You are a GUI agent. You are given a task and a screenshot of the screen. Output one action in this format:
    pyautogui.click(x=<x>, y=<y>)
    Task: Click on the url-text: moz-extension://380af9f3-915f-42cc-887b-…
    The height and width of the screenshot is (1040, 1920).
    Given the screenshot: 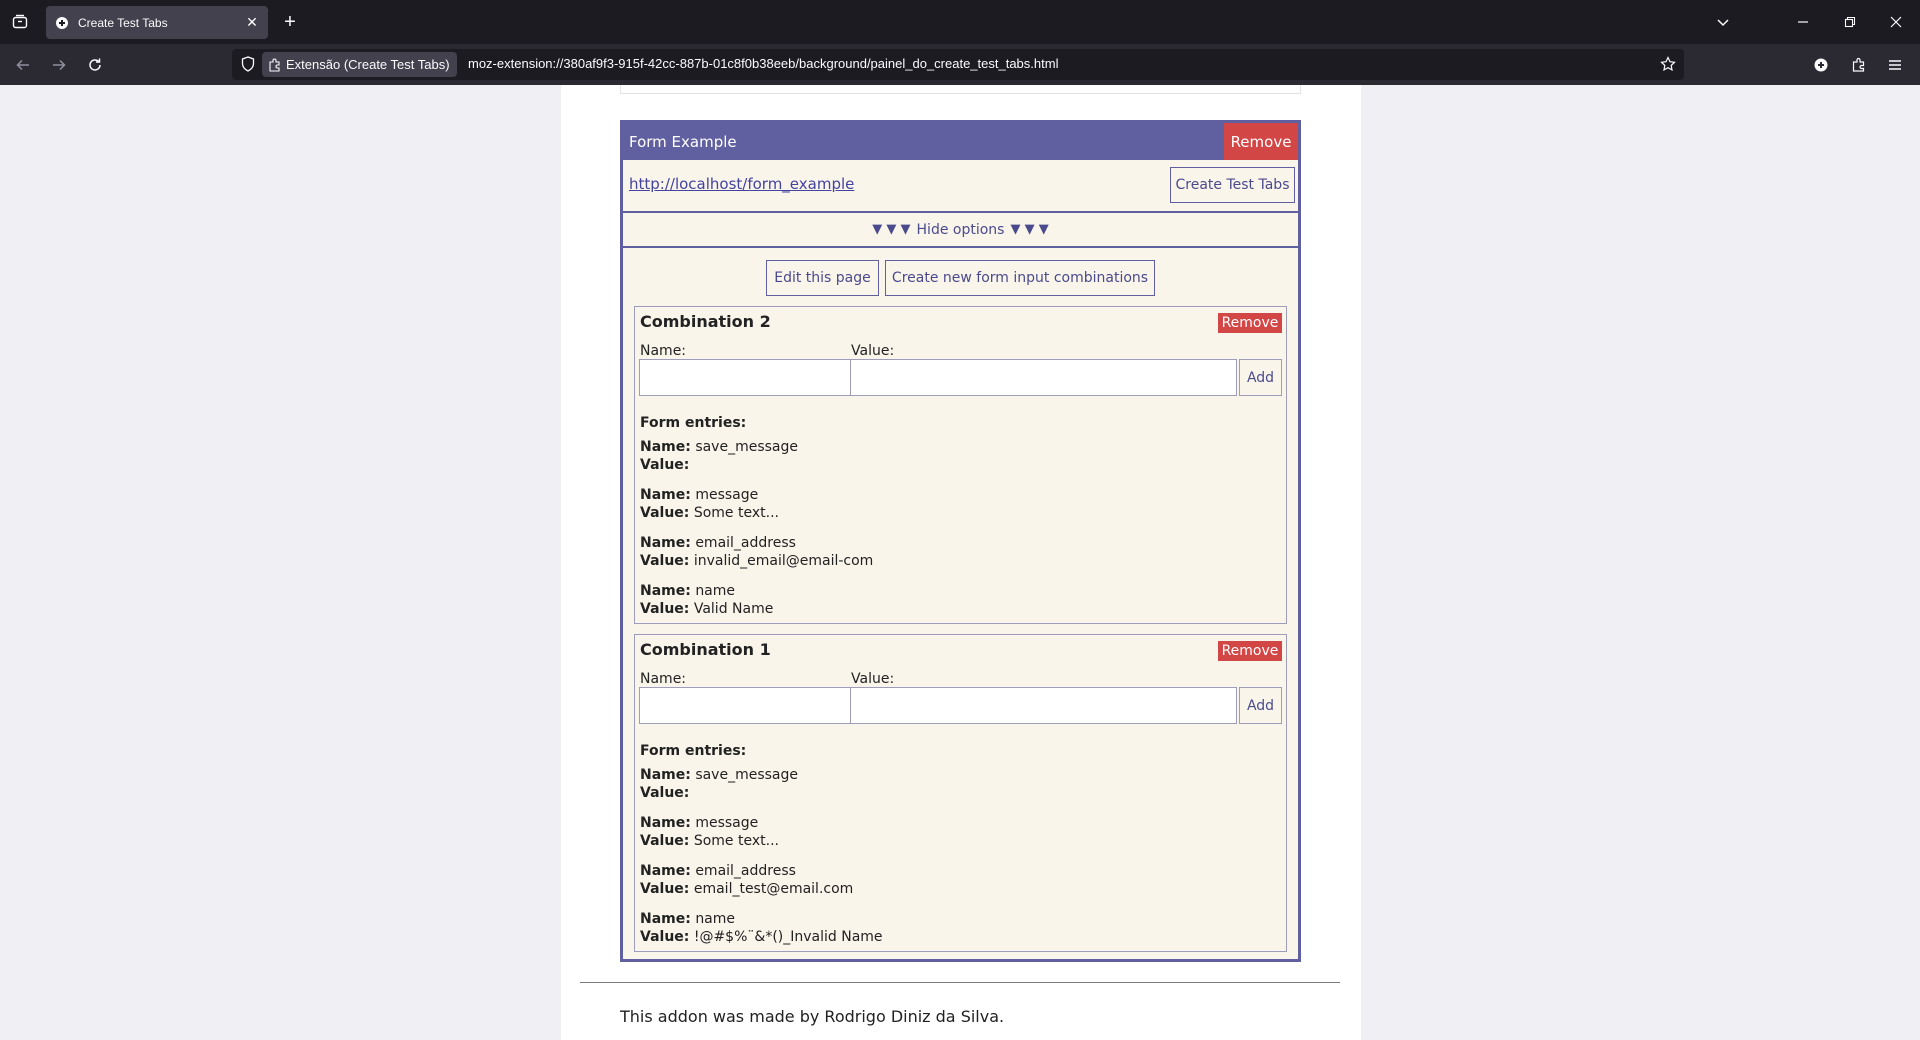 What is the action you would take?
    pyautogui.click(x=763, y=63)
    